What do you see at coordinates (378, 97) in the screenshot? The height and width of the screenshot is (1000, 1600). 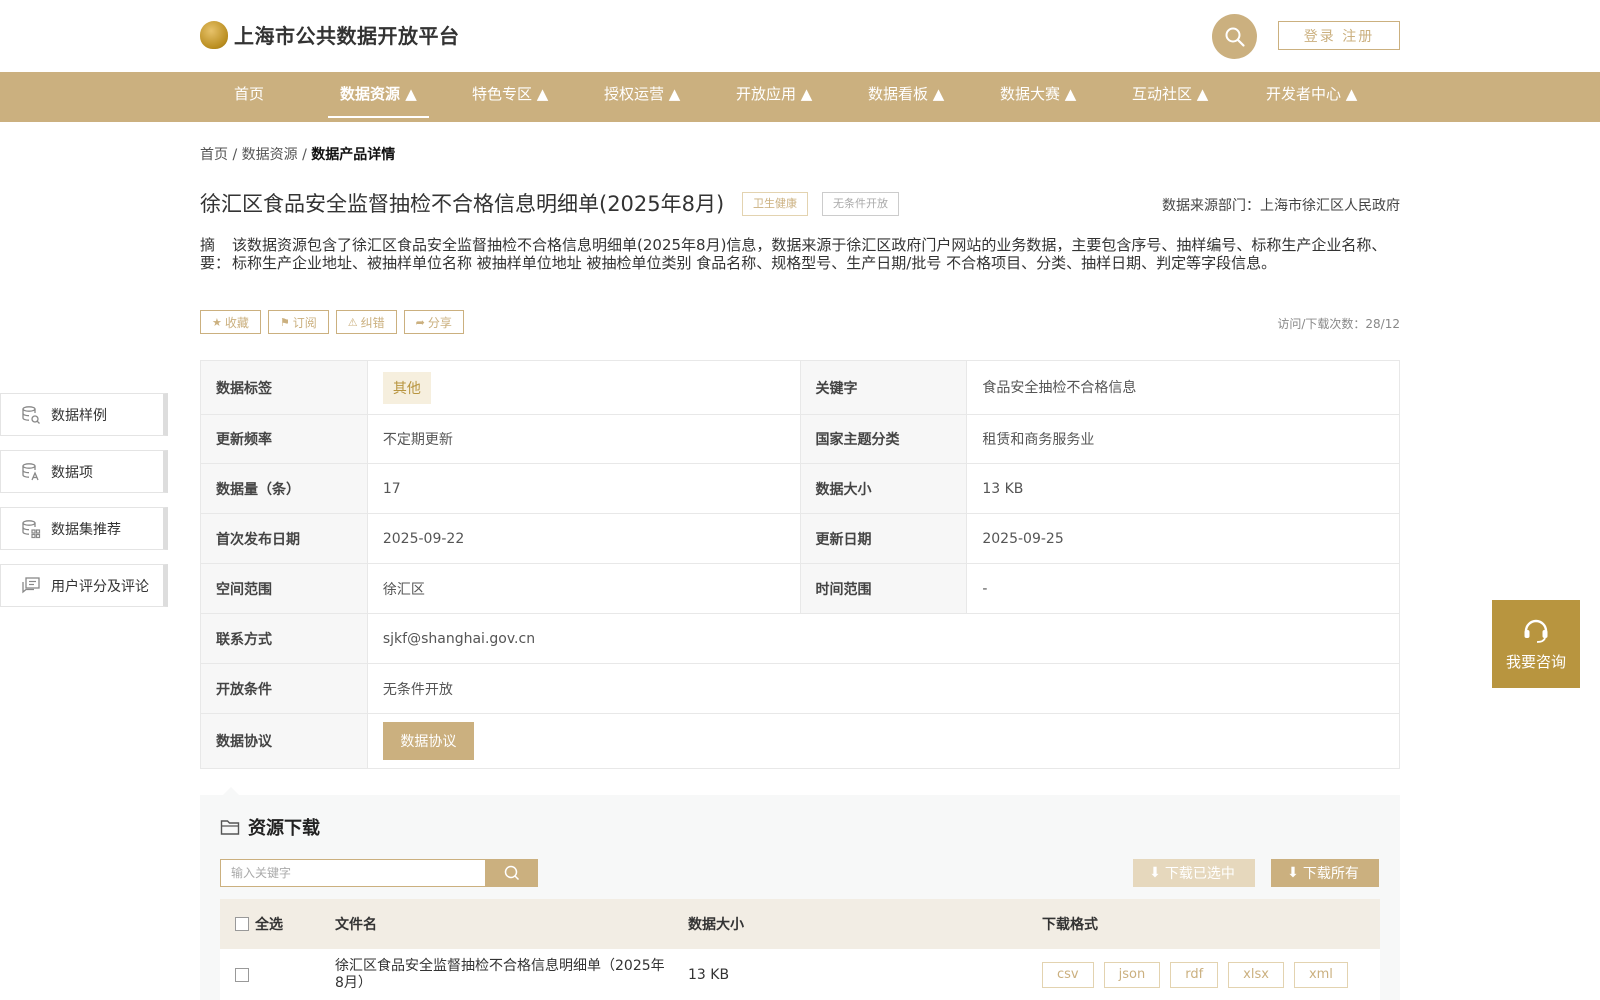 I see `nav-item-data-resources: 数据资源 ▲` at bounding box center [378, 97].